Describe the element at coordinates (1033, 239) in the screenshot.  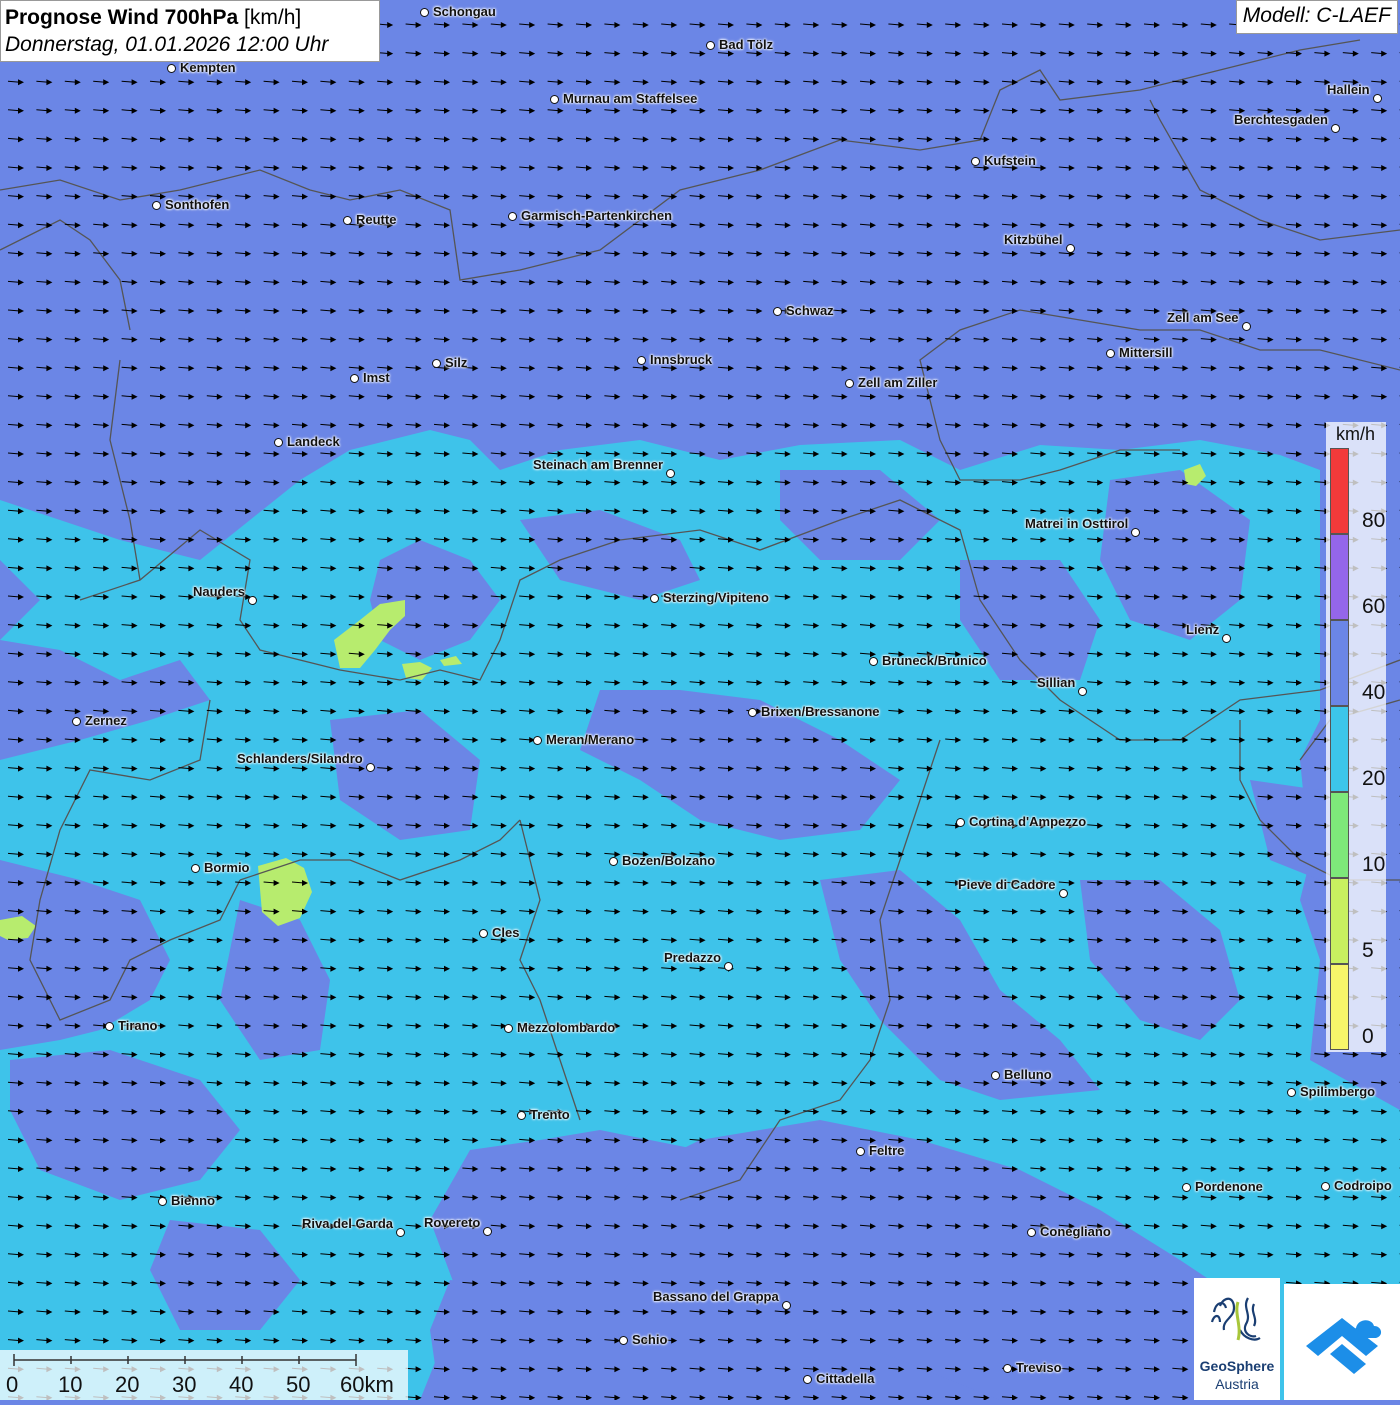
I see `city-label: Kitzbühel` at that location.